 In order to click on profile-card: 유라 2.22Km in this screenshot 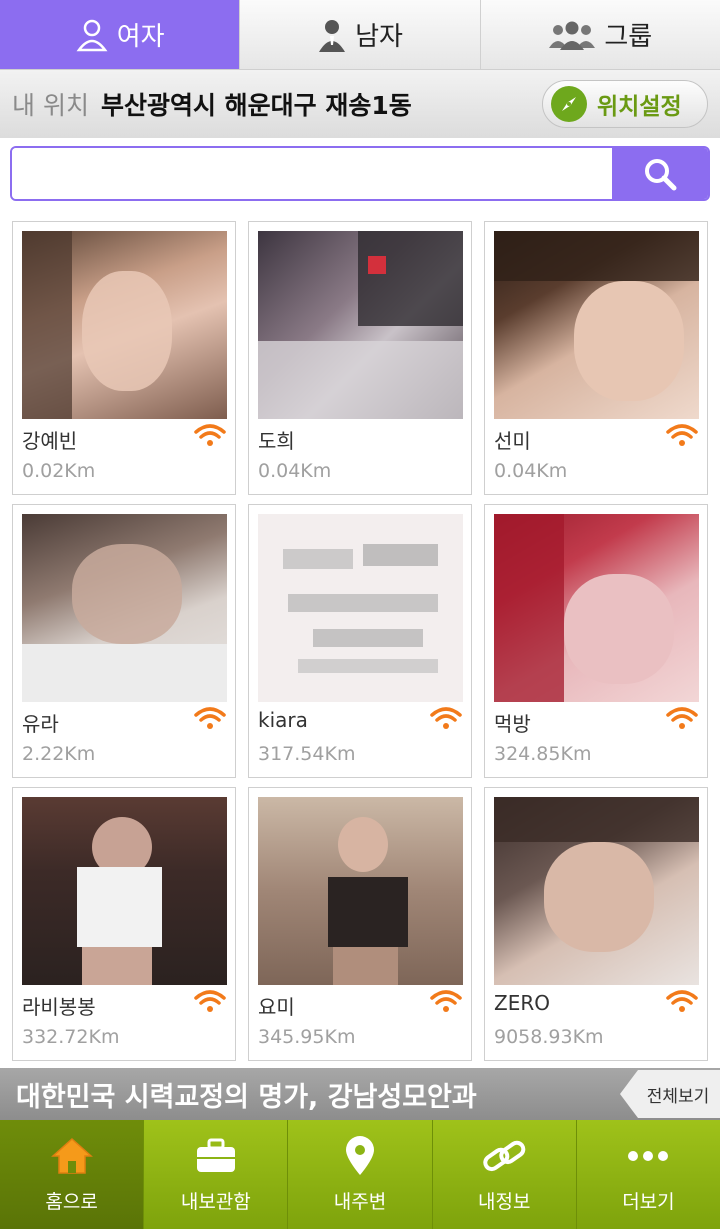, I will do `click(124, 641)`.